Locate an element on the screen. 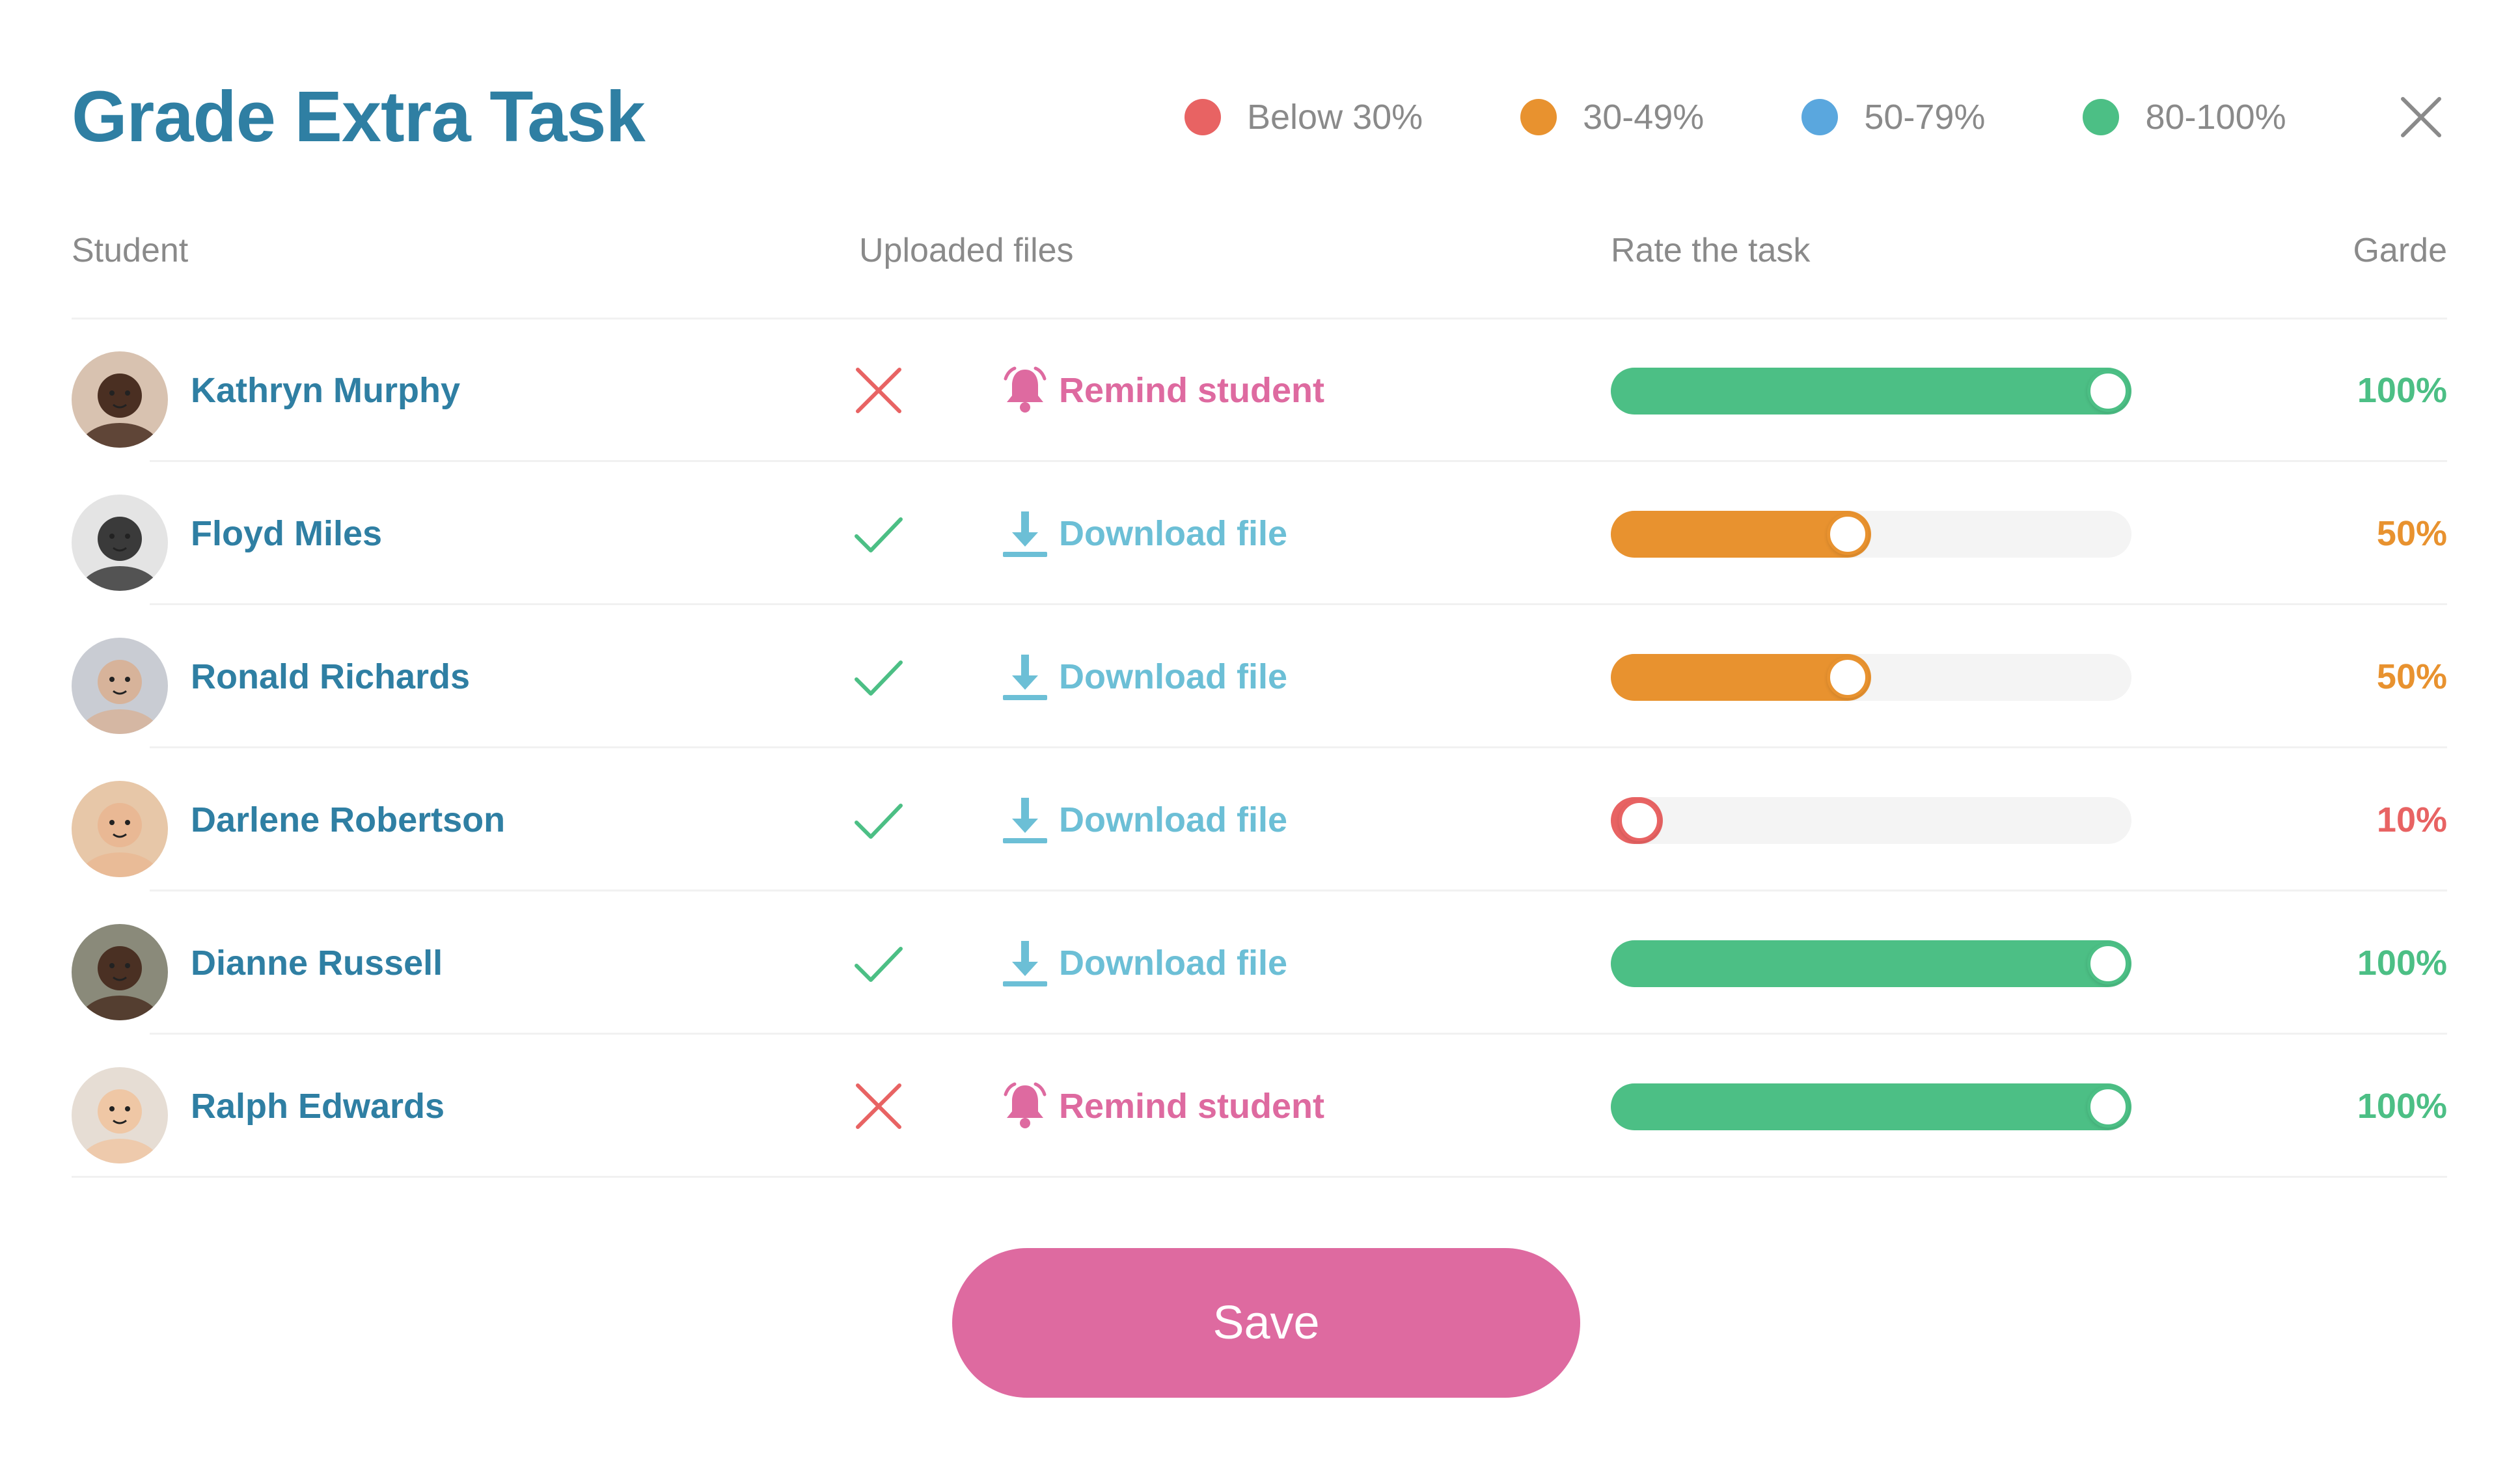  column-header-rate: Rate the task is located at coordinates (1711, 250).